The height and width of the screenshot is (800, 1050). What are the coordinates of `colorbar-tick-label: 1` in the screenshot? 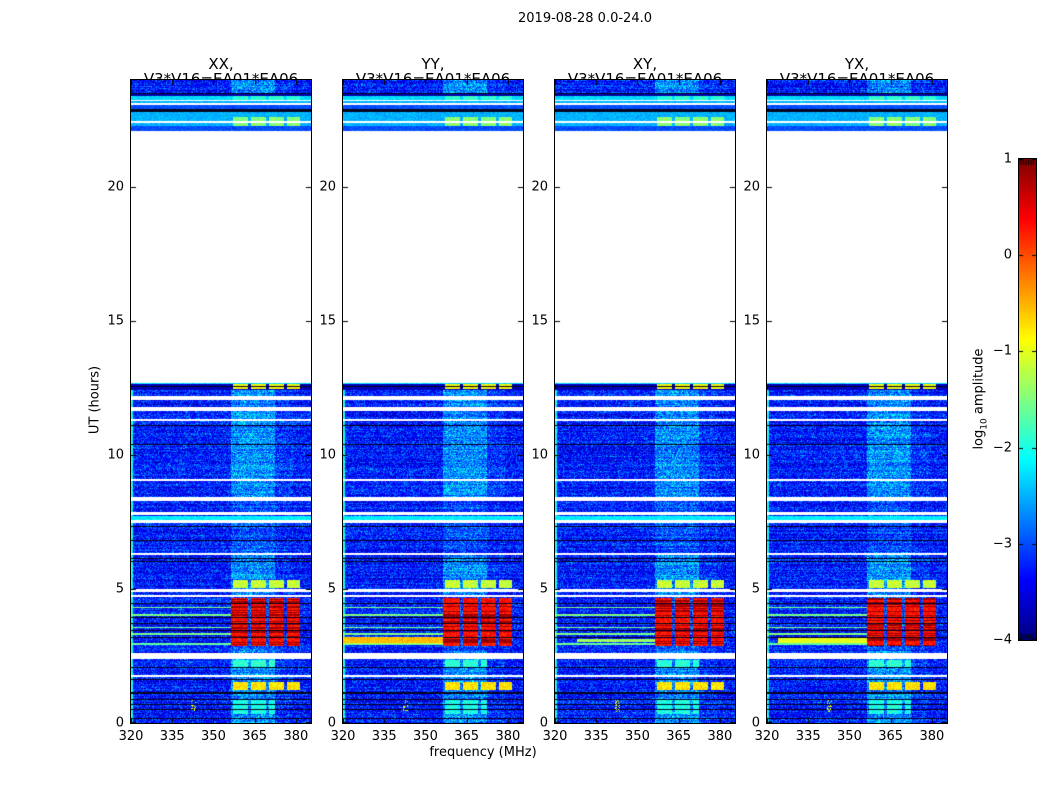 It's located at (1007, 159).